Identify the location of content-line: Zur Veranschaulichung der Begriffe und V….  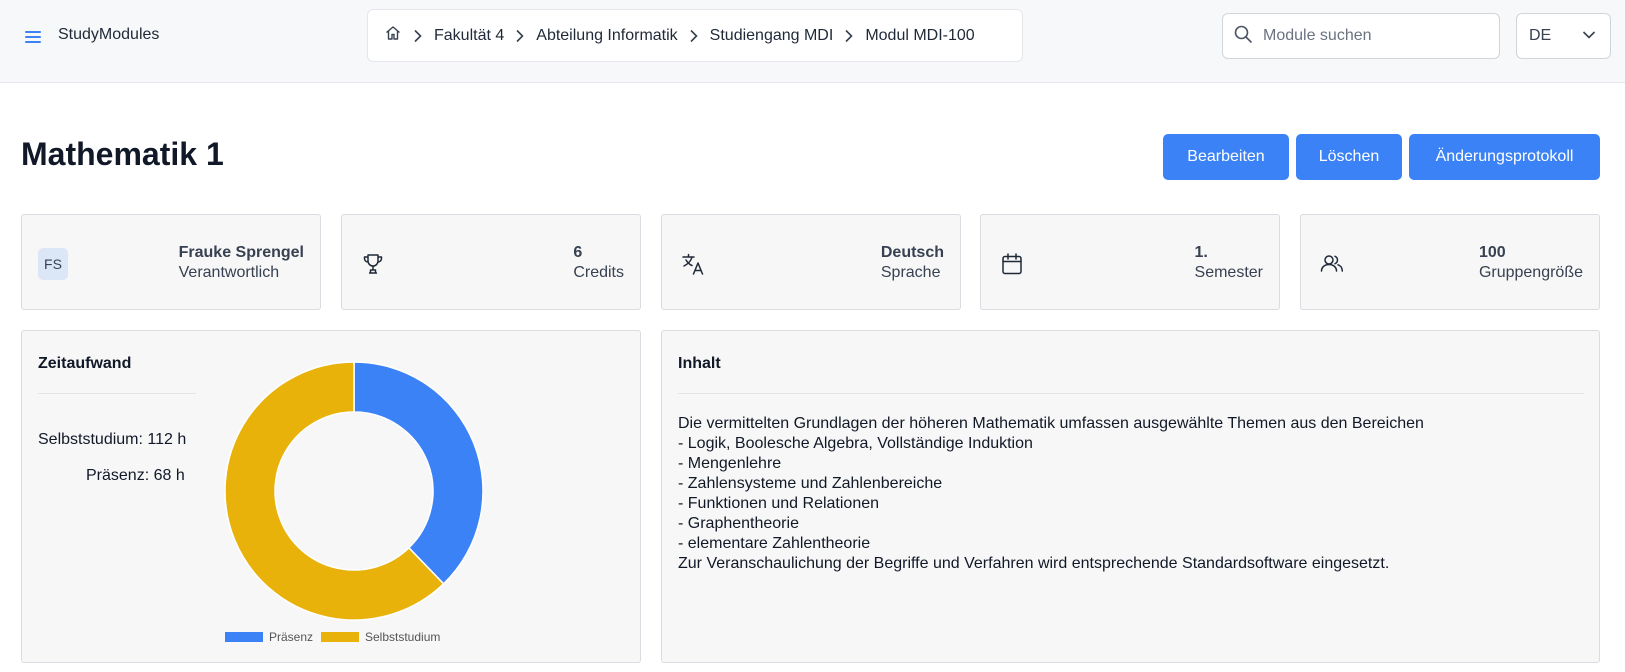
(1034, 563).